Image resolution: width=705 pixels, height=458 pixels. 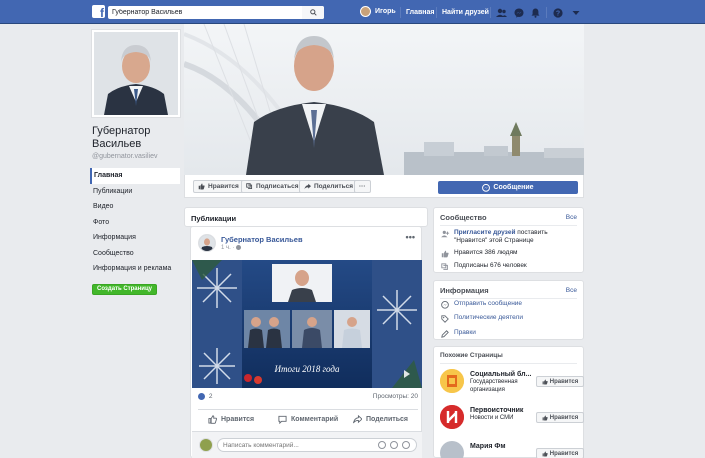 What do you see at coordinates (308, 419) in the screenshot?
I see `post-comment-button: Комментарий` at bounding box center [308, 419].